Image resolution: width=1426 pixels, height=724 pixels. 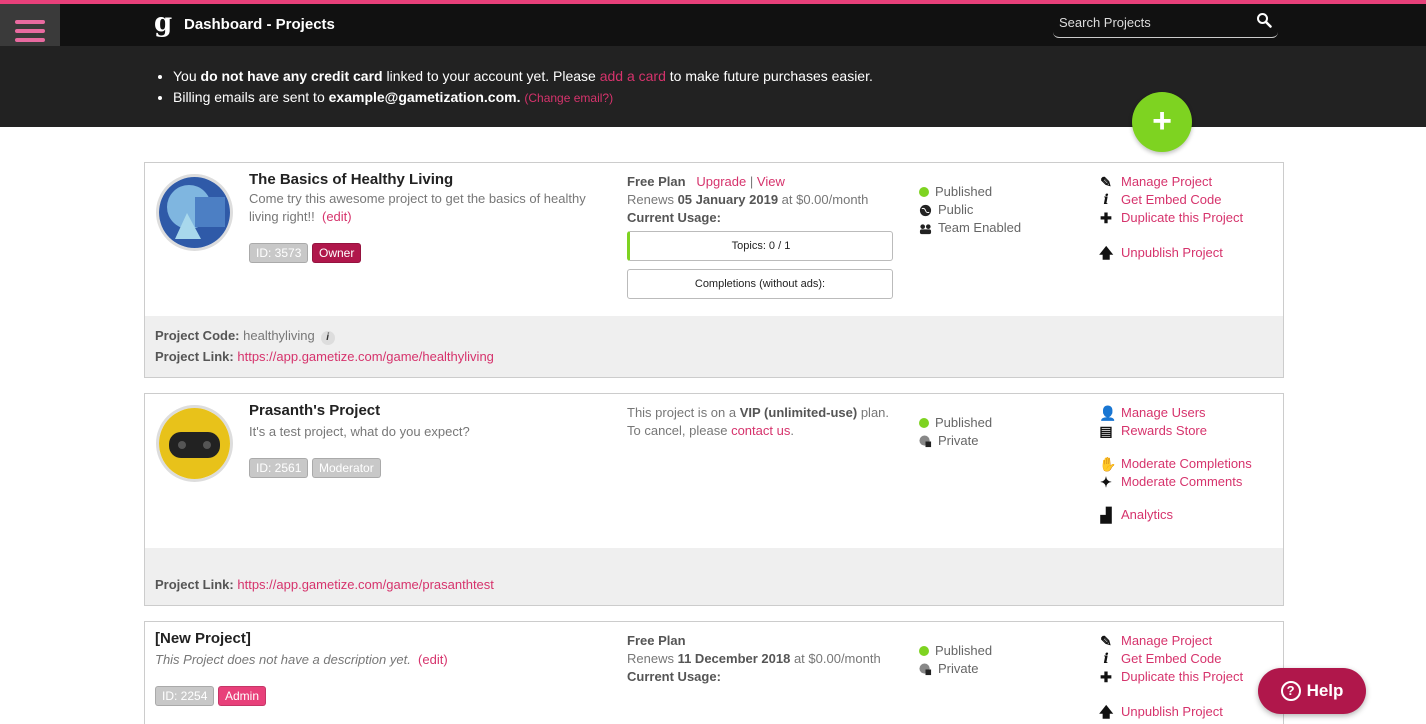 I want to click on role-badge: Moderator, so click(x=346, y=468).